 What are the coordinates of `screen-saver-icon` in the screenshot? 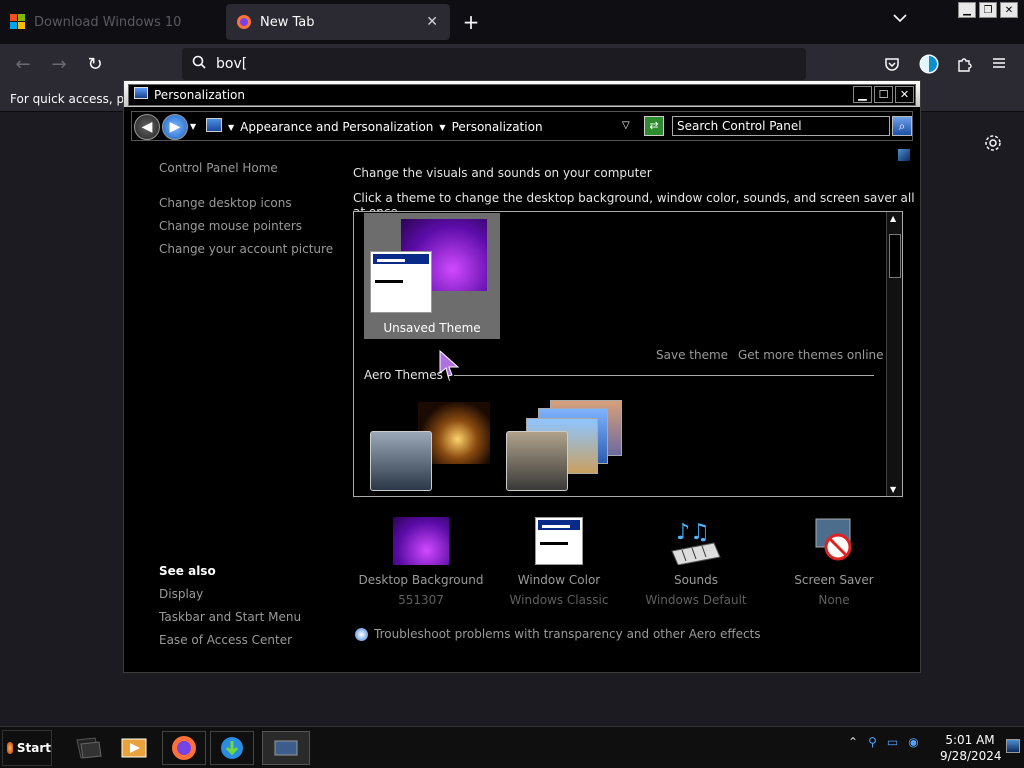 It's located at (834, 541).